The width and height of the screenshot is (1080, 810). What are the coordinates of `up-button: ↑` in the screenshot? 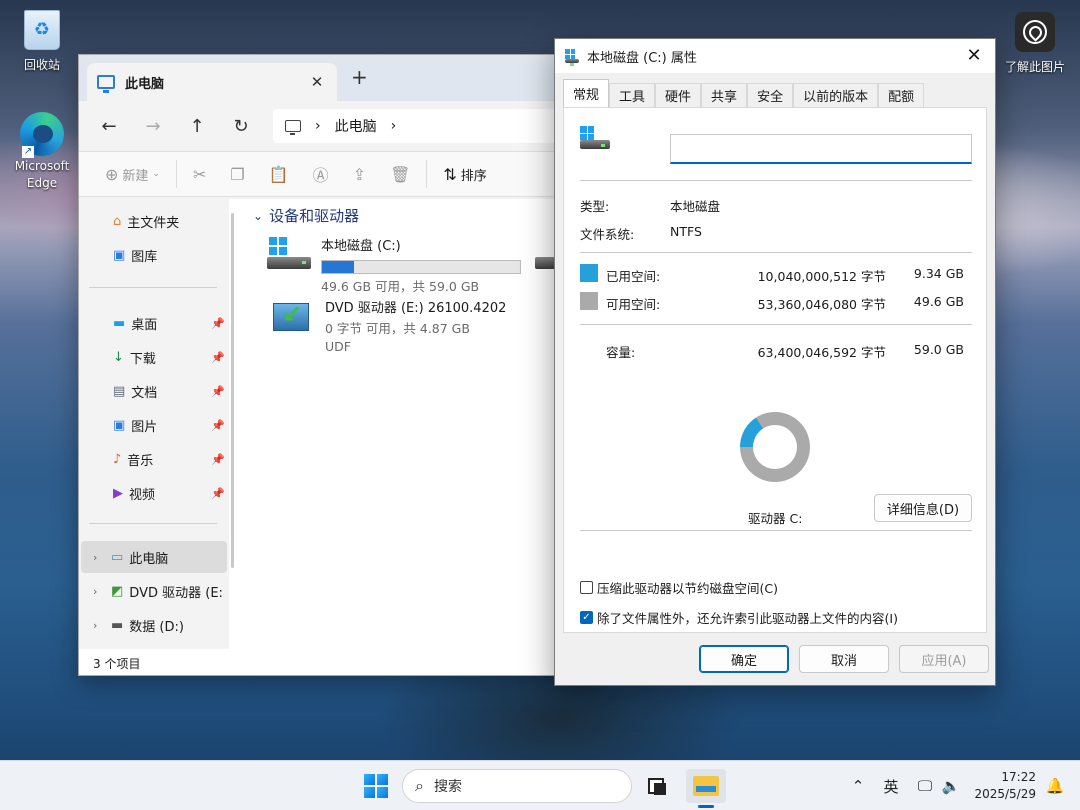 It's located at (197, 126).